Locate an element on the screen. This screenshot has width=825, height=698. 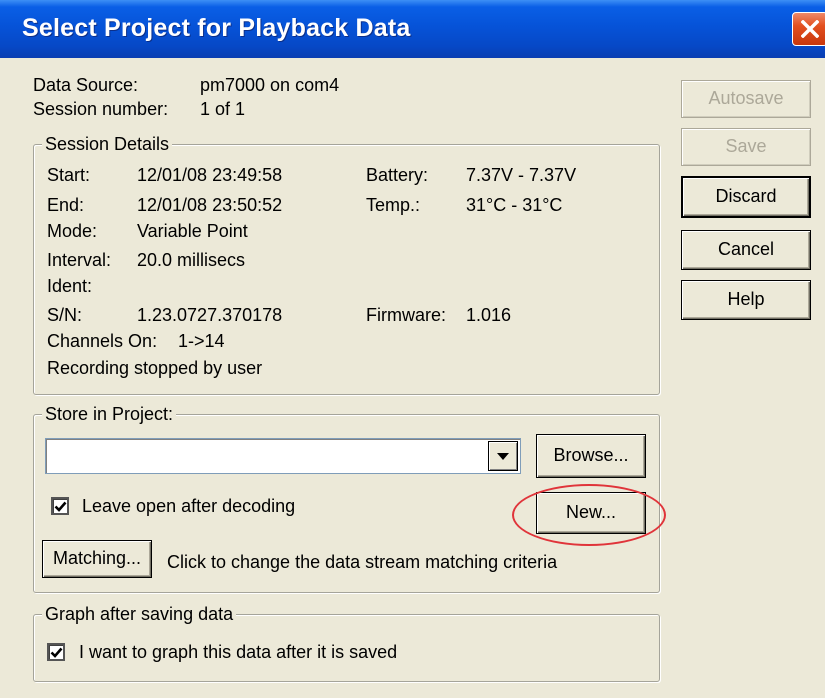
save-button-label: Save is located at coordinates (746, 146).